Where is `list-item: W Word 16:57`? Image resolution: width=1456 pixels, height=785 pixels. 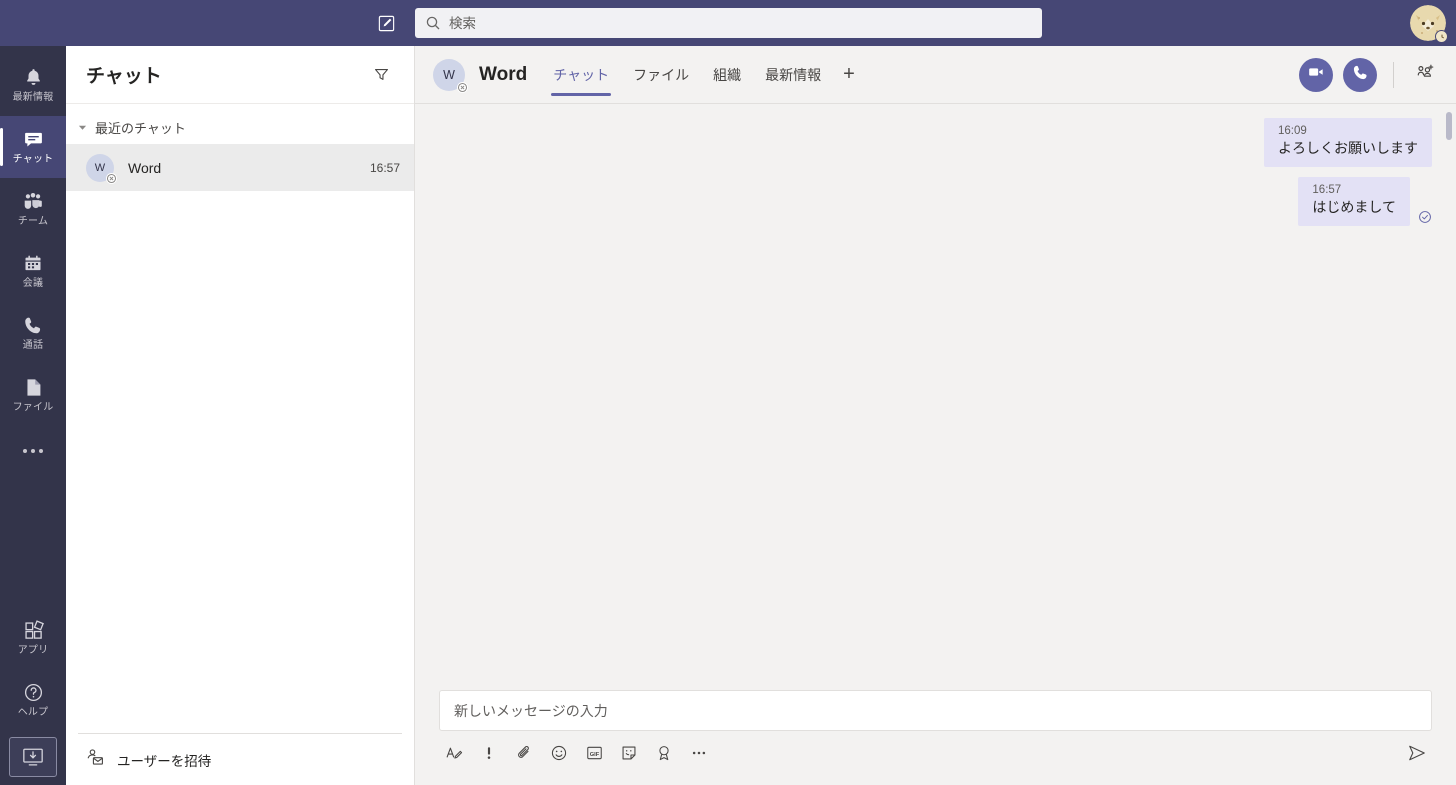 list-item: W Word 16:57 is located at coordinates (240, 167).